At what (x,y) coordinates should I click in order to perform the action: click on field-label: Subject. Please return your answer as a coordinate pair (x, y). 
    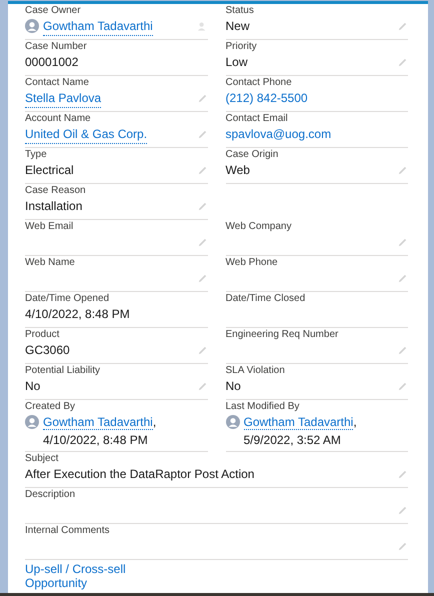
    Looking at the image, I should click on (42, 459).